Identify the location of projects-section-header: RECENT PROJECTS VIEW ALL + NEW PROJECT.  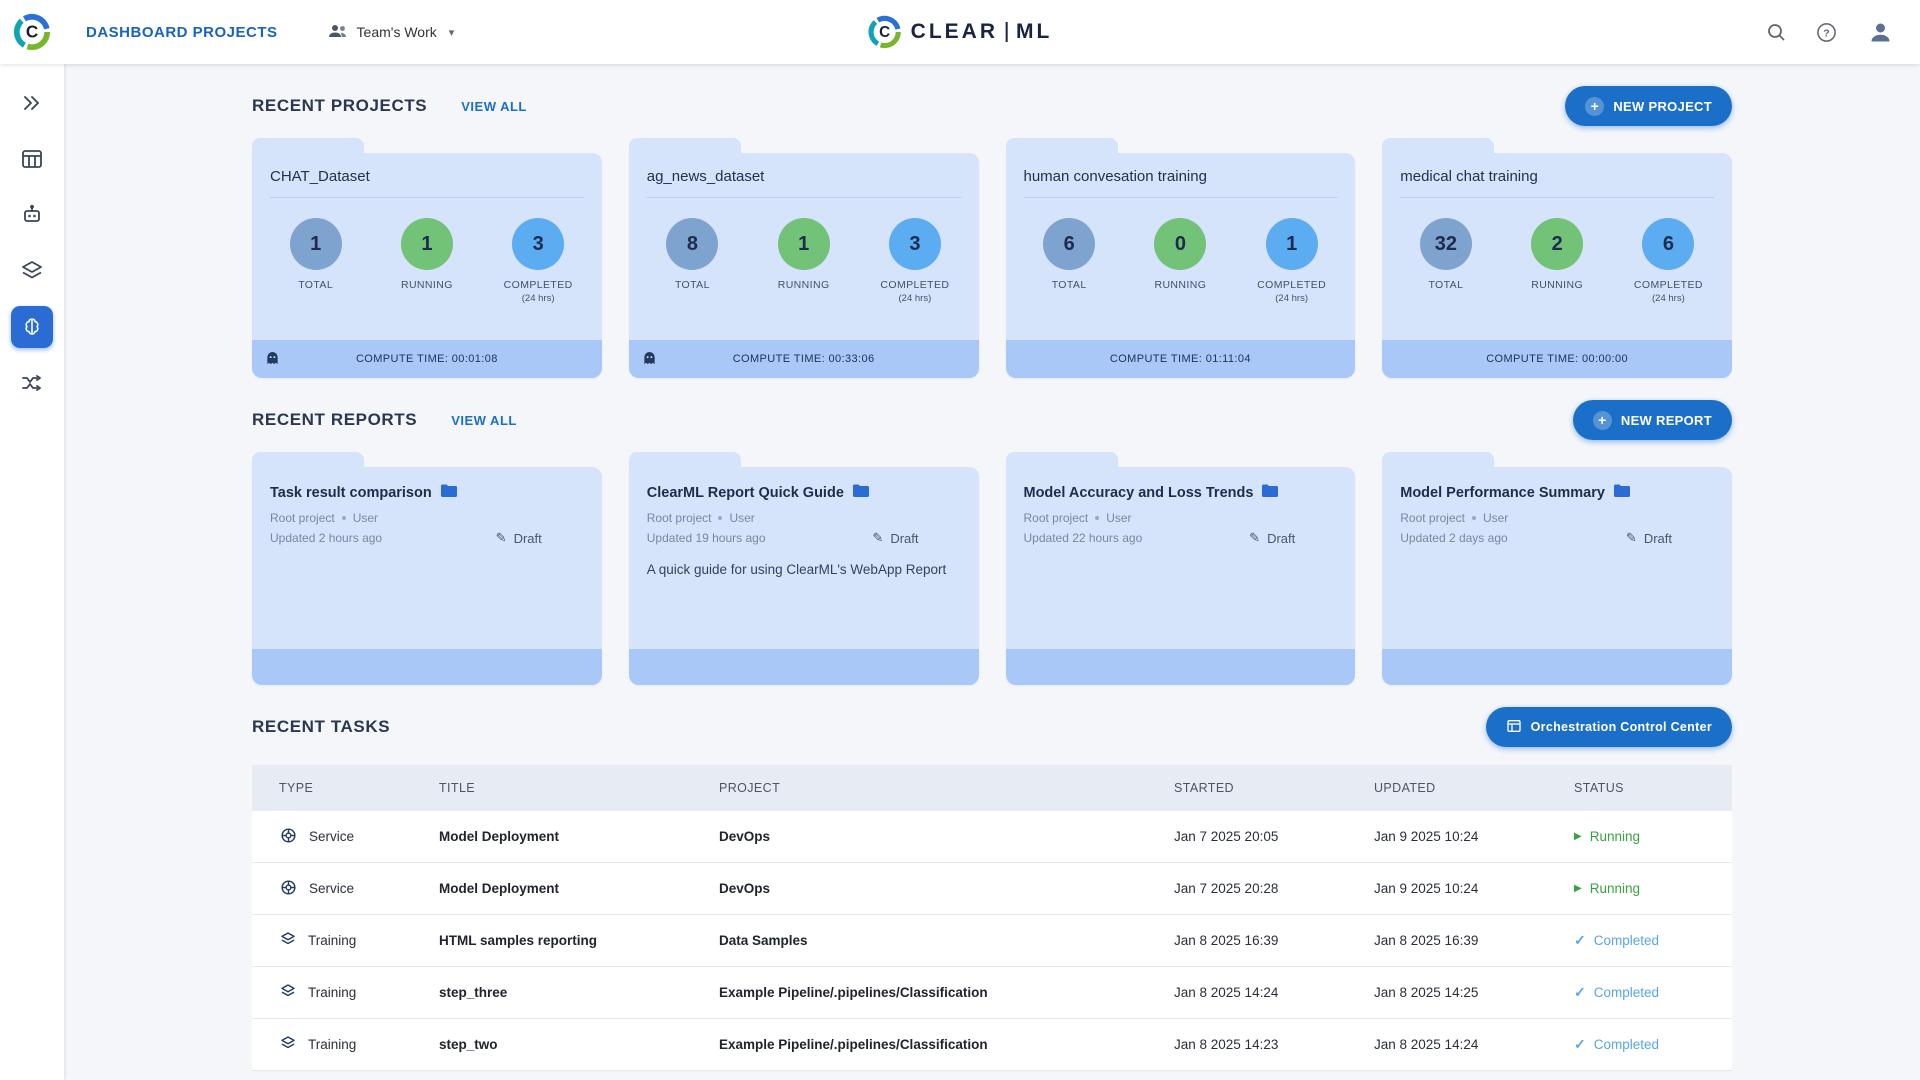
(992, 106).